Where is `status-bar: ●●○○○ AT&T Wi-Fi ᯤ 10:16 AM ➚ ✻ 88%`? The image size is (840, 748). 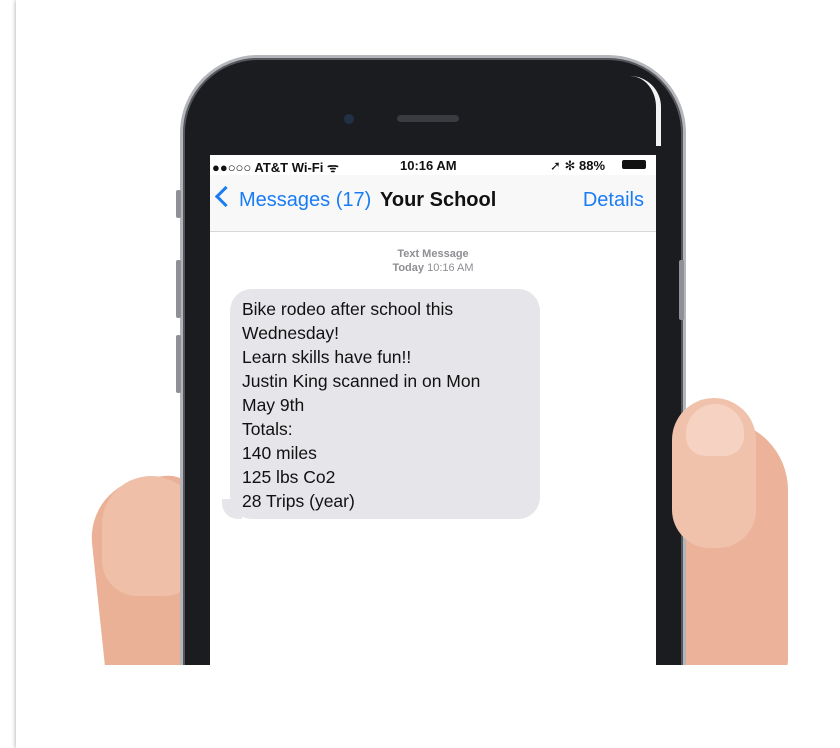
status-bar: ●●○○○ AT&T Wi-Fi ᯤ 10:16 AM ➚ ✻ 88% is located at coordinates (433, 165).